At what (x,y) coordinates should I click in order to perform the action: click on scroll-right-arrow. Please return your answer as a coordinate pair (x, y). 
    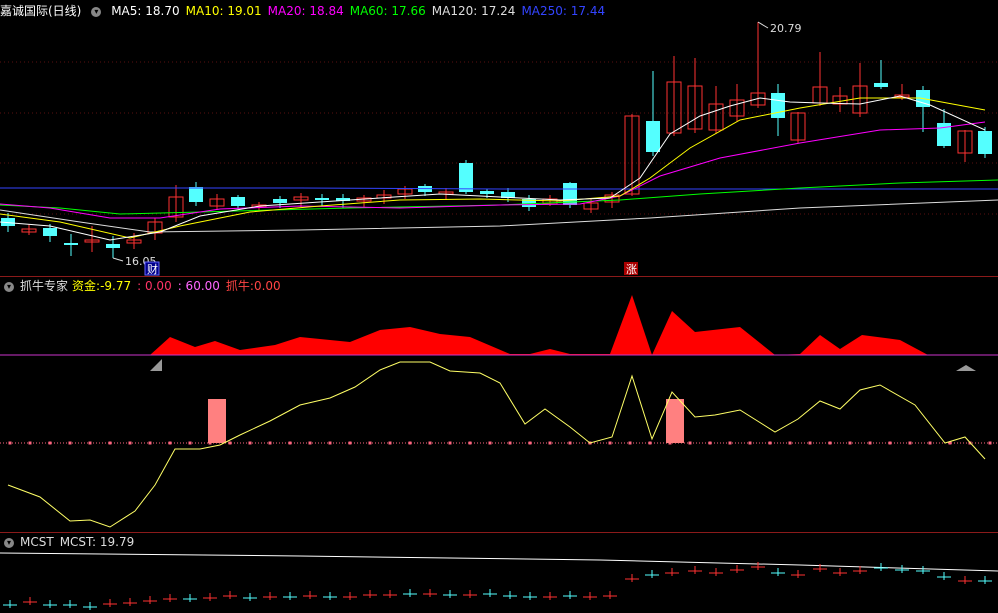
    Looking at the image, I should click on (966, 368).